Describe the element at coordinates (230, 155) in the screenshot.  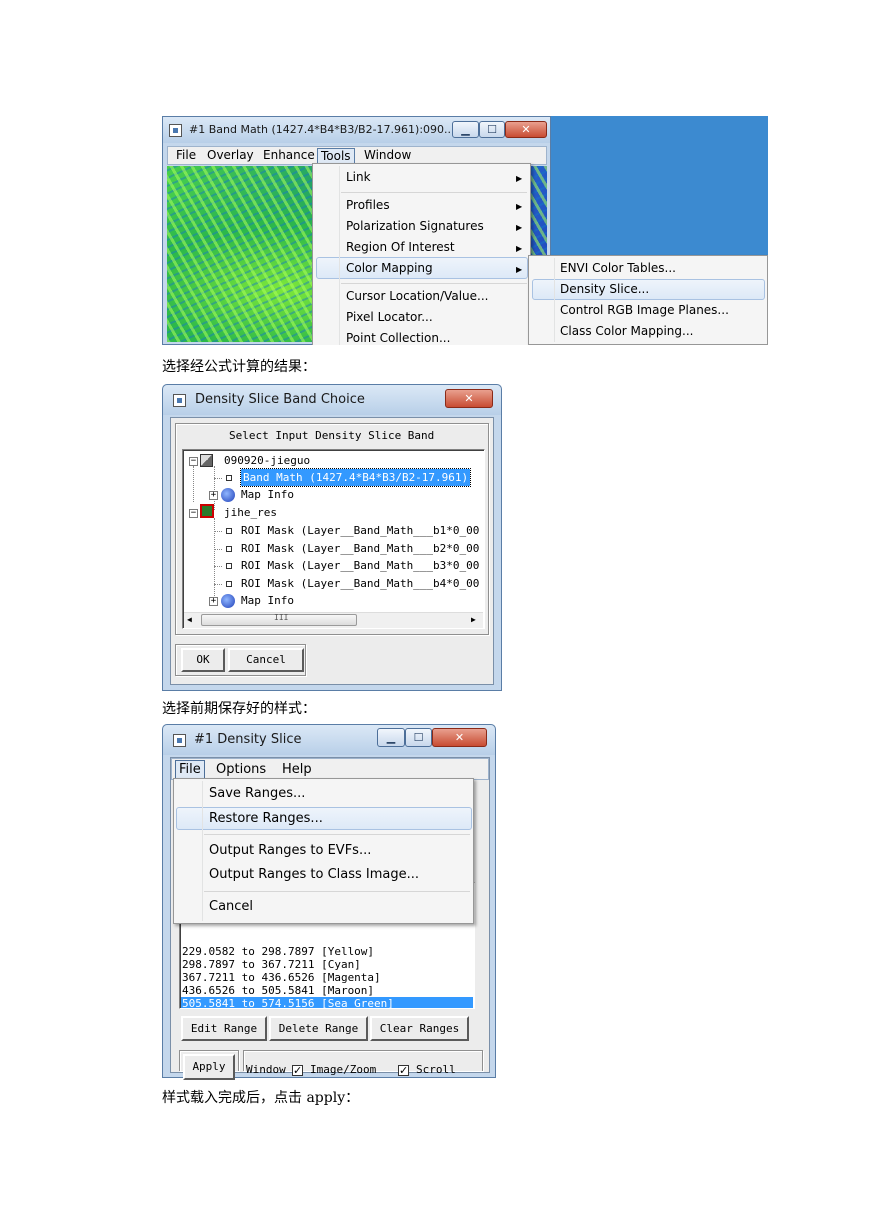
I see `menu-overlay: Overlay` at that location.